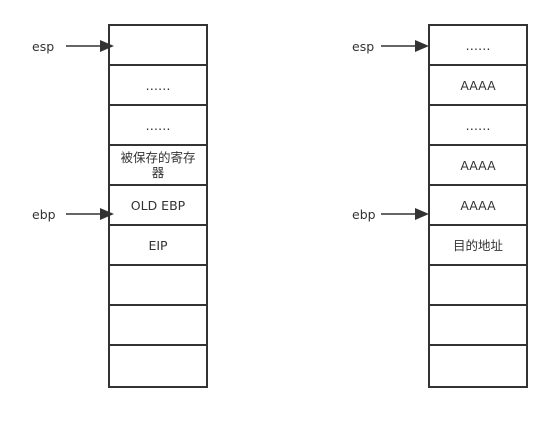 The image size is (551, 428). What do you see at coordinates (158, 166) in the screenshot?
I see `left-stack-cell-saved-registers: 被保存的寄存器` at bounding box center [158, 166].